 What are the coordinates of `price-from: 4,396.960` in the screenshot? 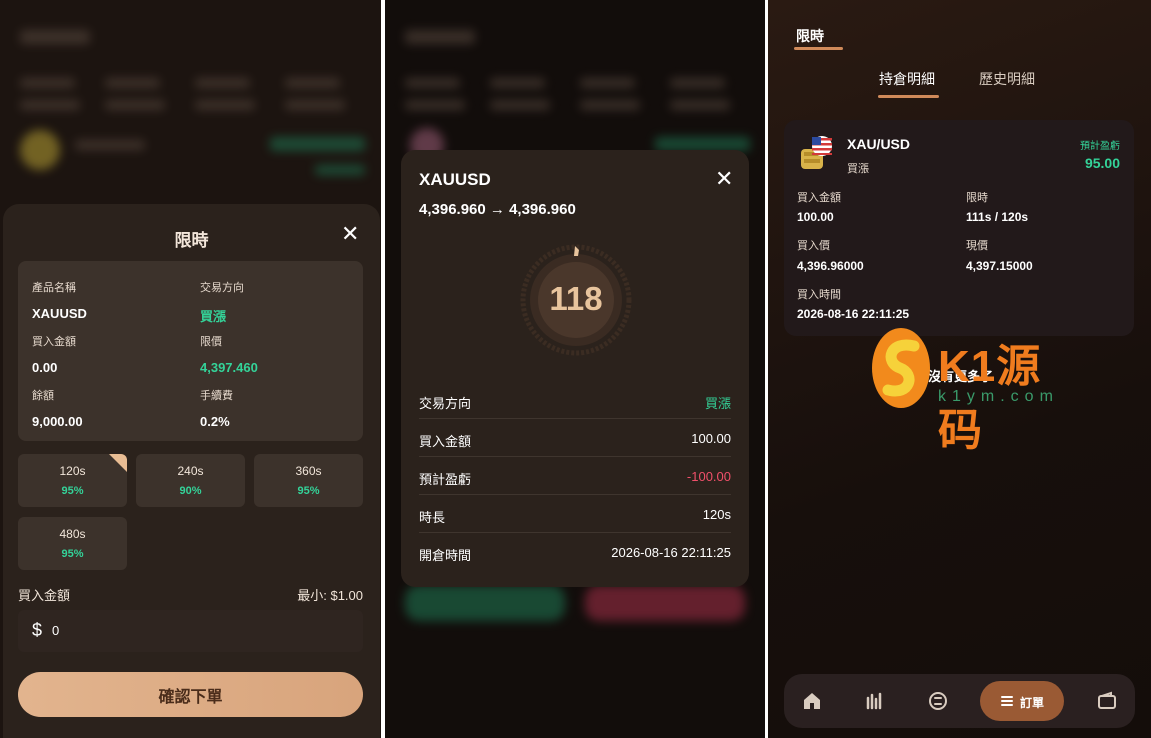 It's located at (452, 209).